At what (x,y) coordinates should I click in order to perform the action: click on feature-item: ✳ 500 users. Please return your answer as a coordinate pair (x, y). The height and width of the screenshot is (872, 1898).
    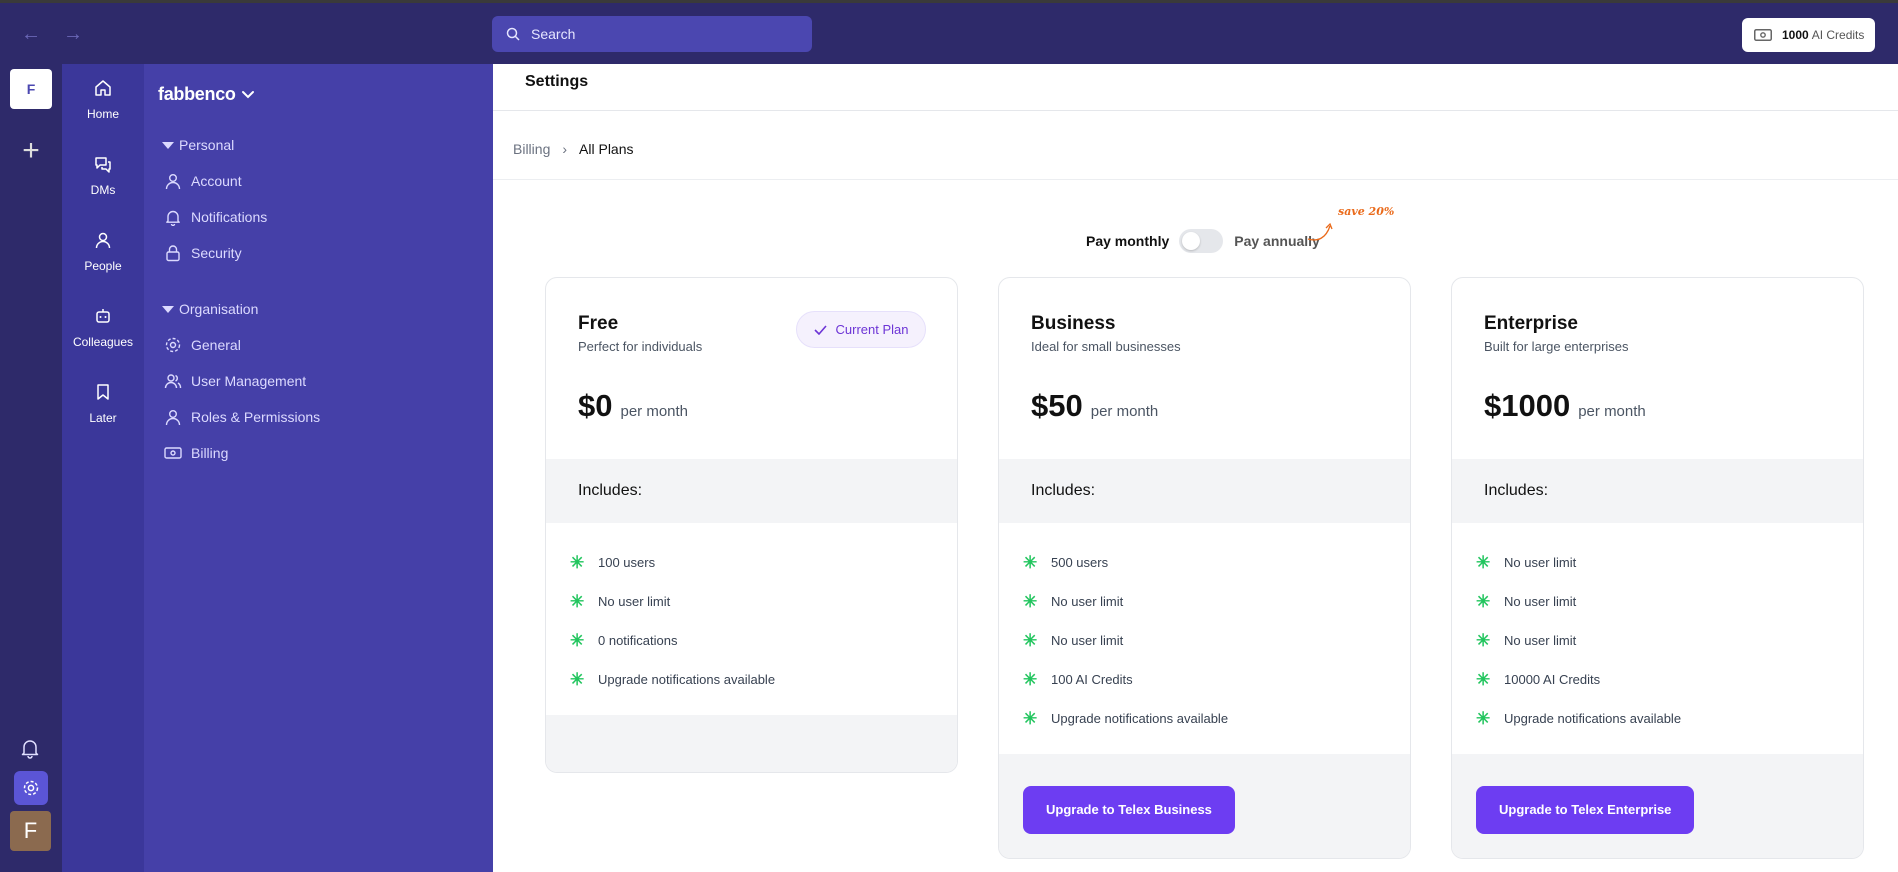
    Looking at the image, I should click on (1204, 562).